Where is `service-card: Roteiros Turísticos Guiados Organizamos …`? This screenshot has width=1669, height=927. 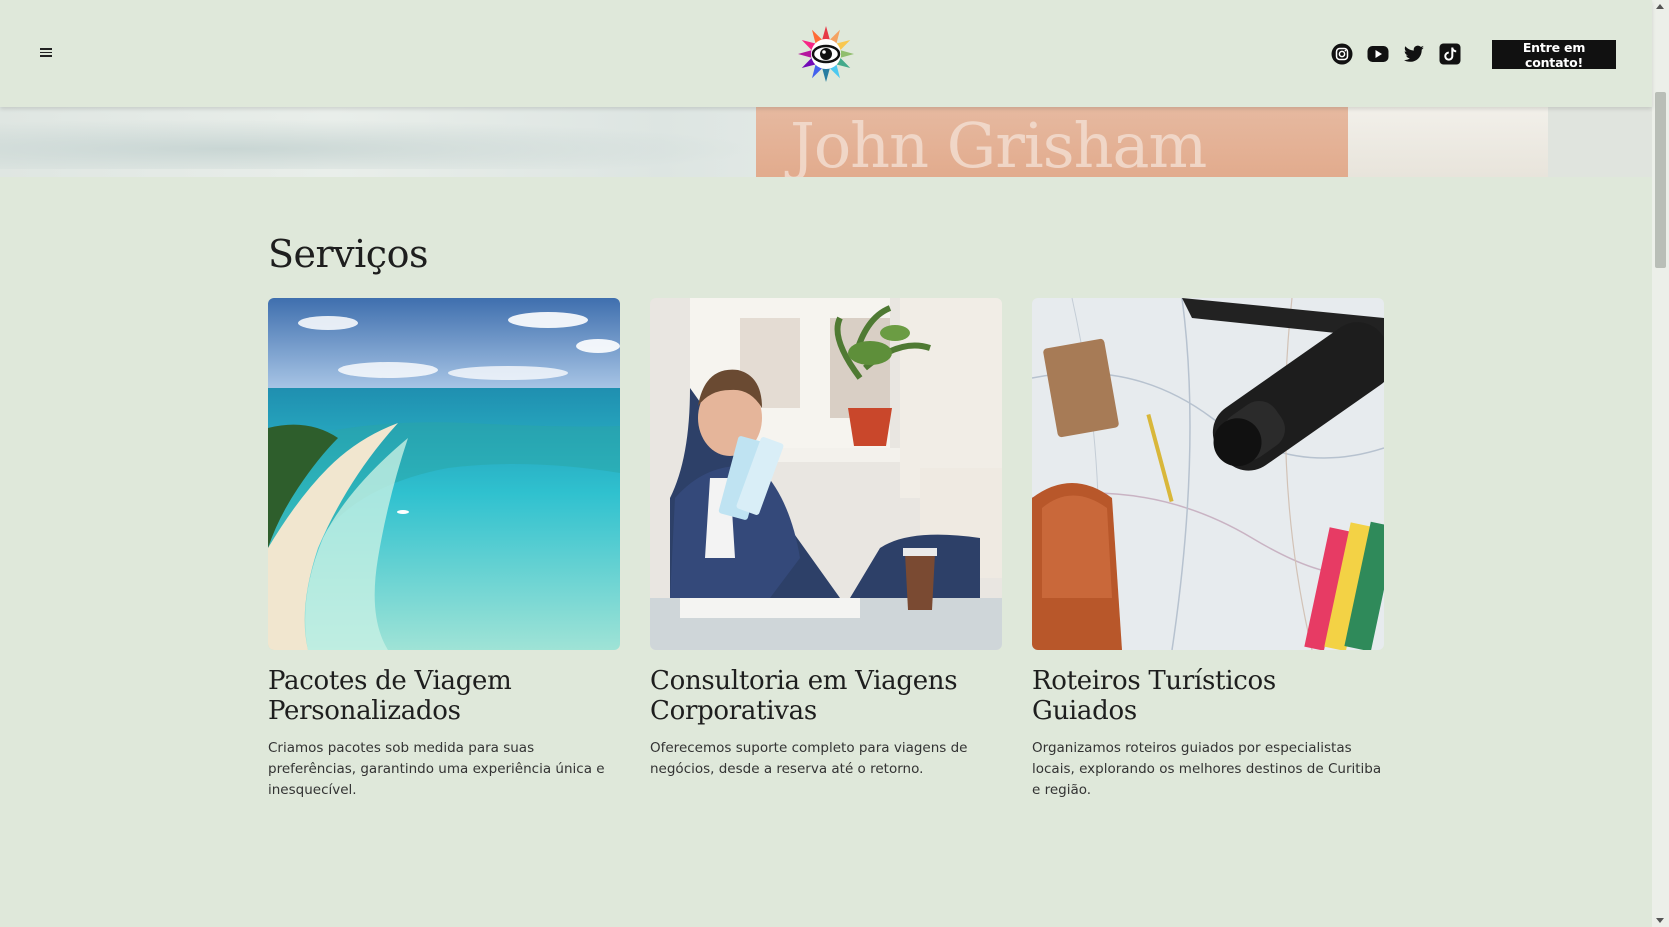
service-card: Roteiros Turísticos Guiados Organizamos … is located at coordinates (1208, 549).